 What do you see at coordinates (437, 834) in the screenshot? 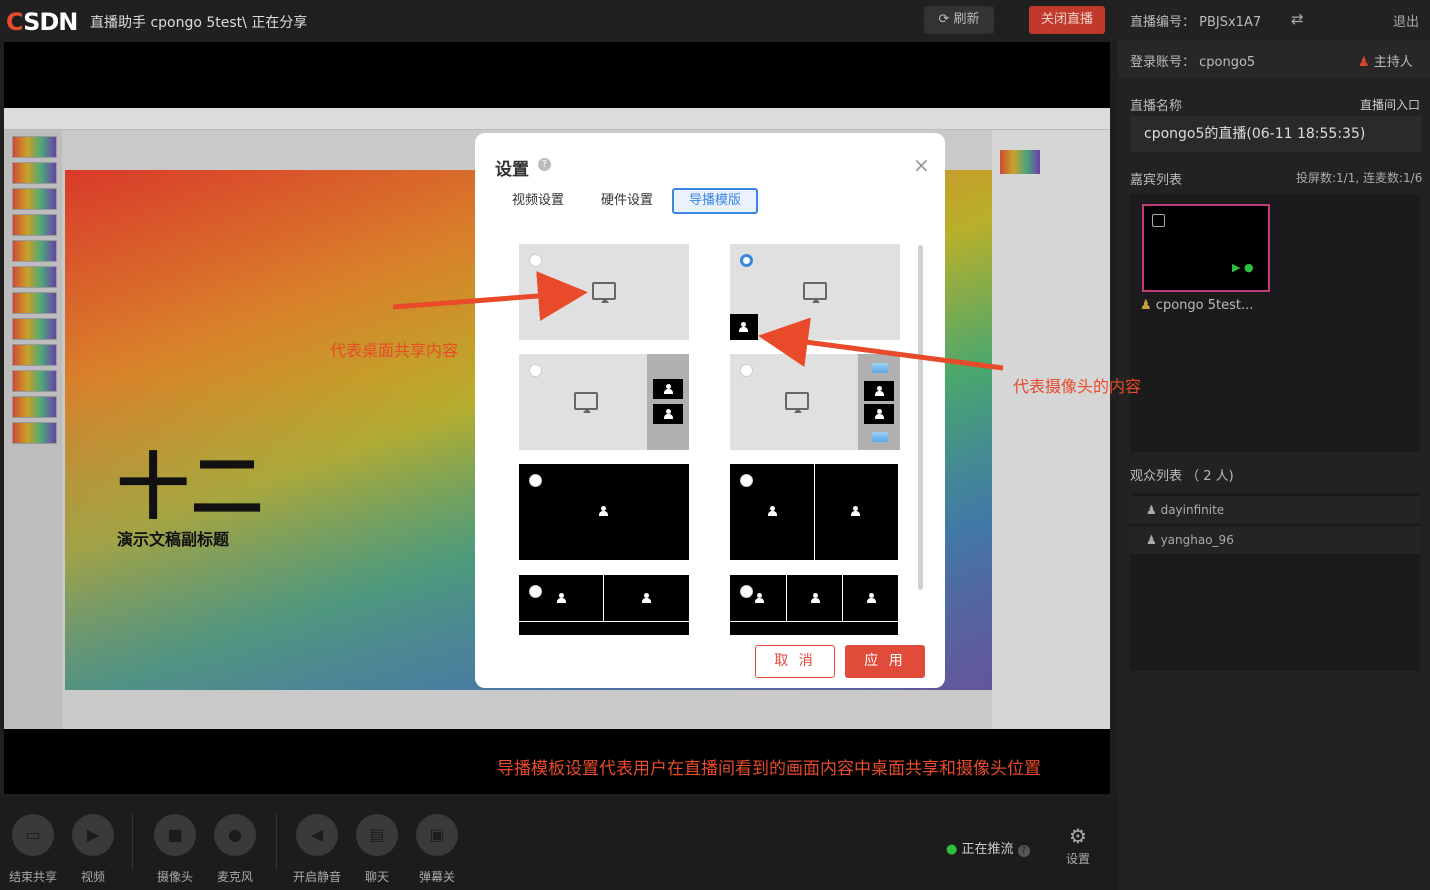
I see `danmaku-icon: ▣` at bounding box center [437, 834].